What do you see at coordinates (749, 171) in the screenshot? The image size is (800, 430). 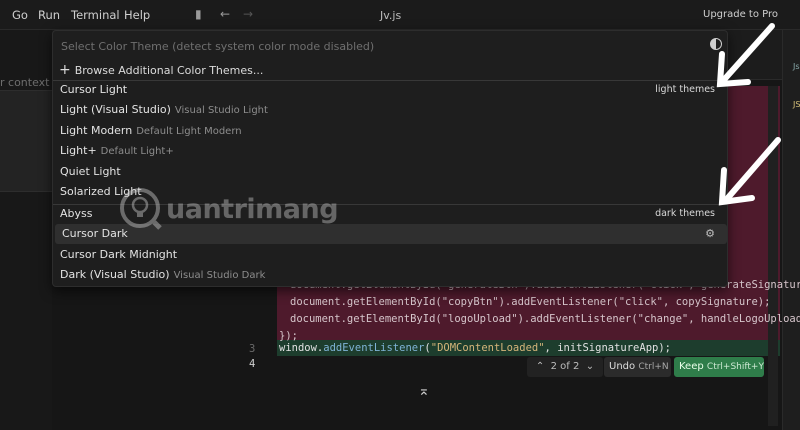 I see `arrow-pointing-dark-themes` at bounding box center [749, 171].